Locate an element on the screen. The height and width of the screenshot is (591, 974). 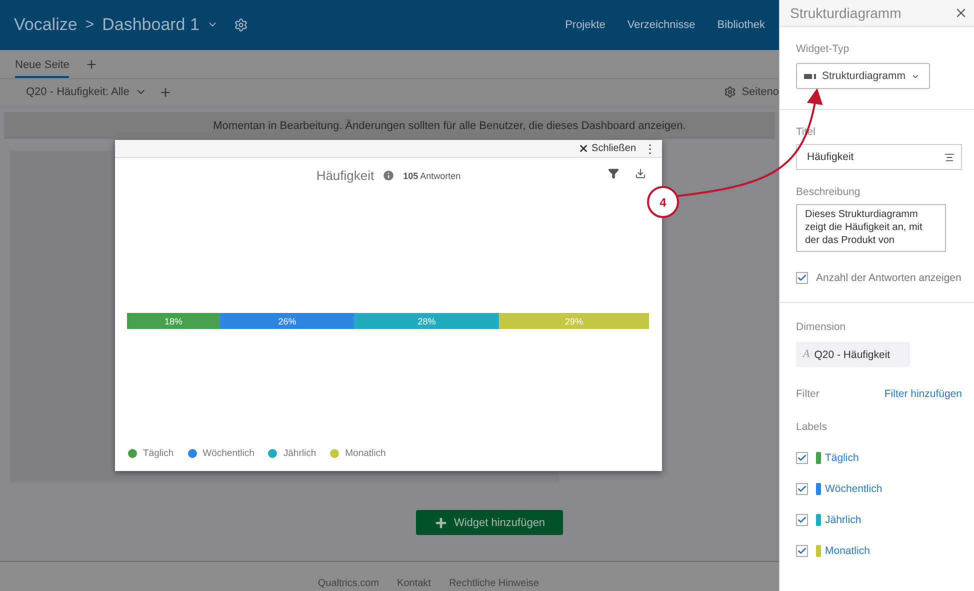
checkbox-label: Anzahl der Antworten anzeigen is located at coordinates (889, 278).